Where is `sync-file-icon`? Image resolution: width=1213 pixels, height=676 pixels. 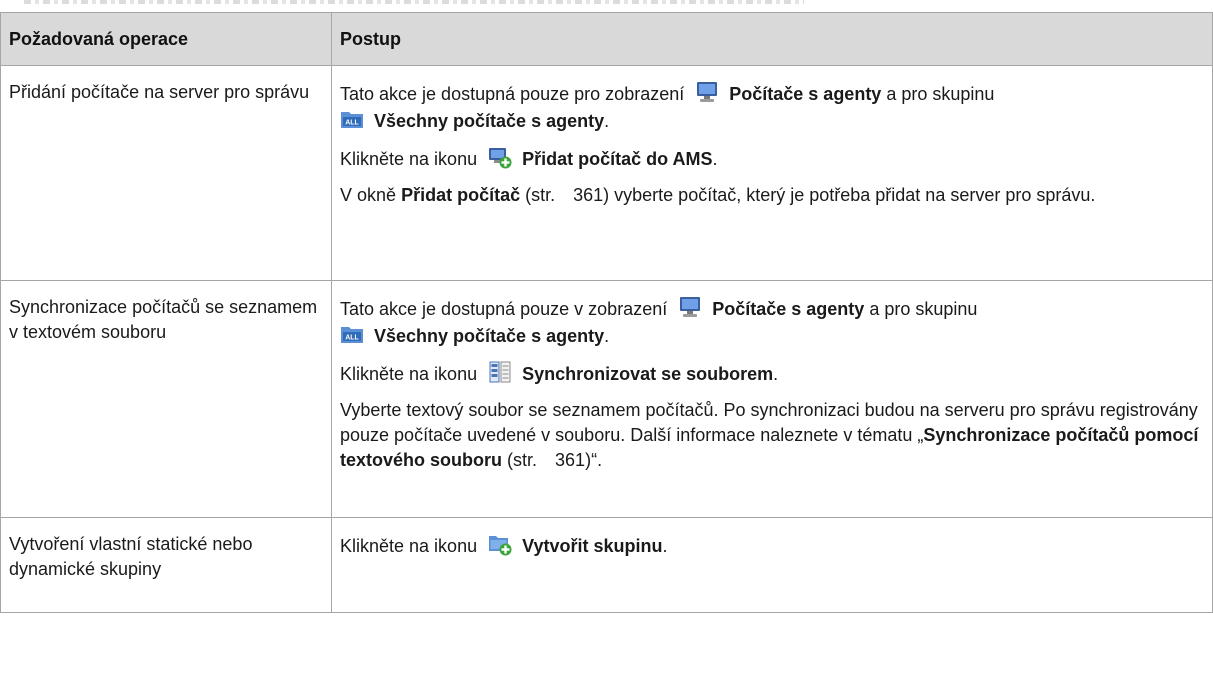
sync-file-icon is located at coordinates (500, 372).